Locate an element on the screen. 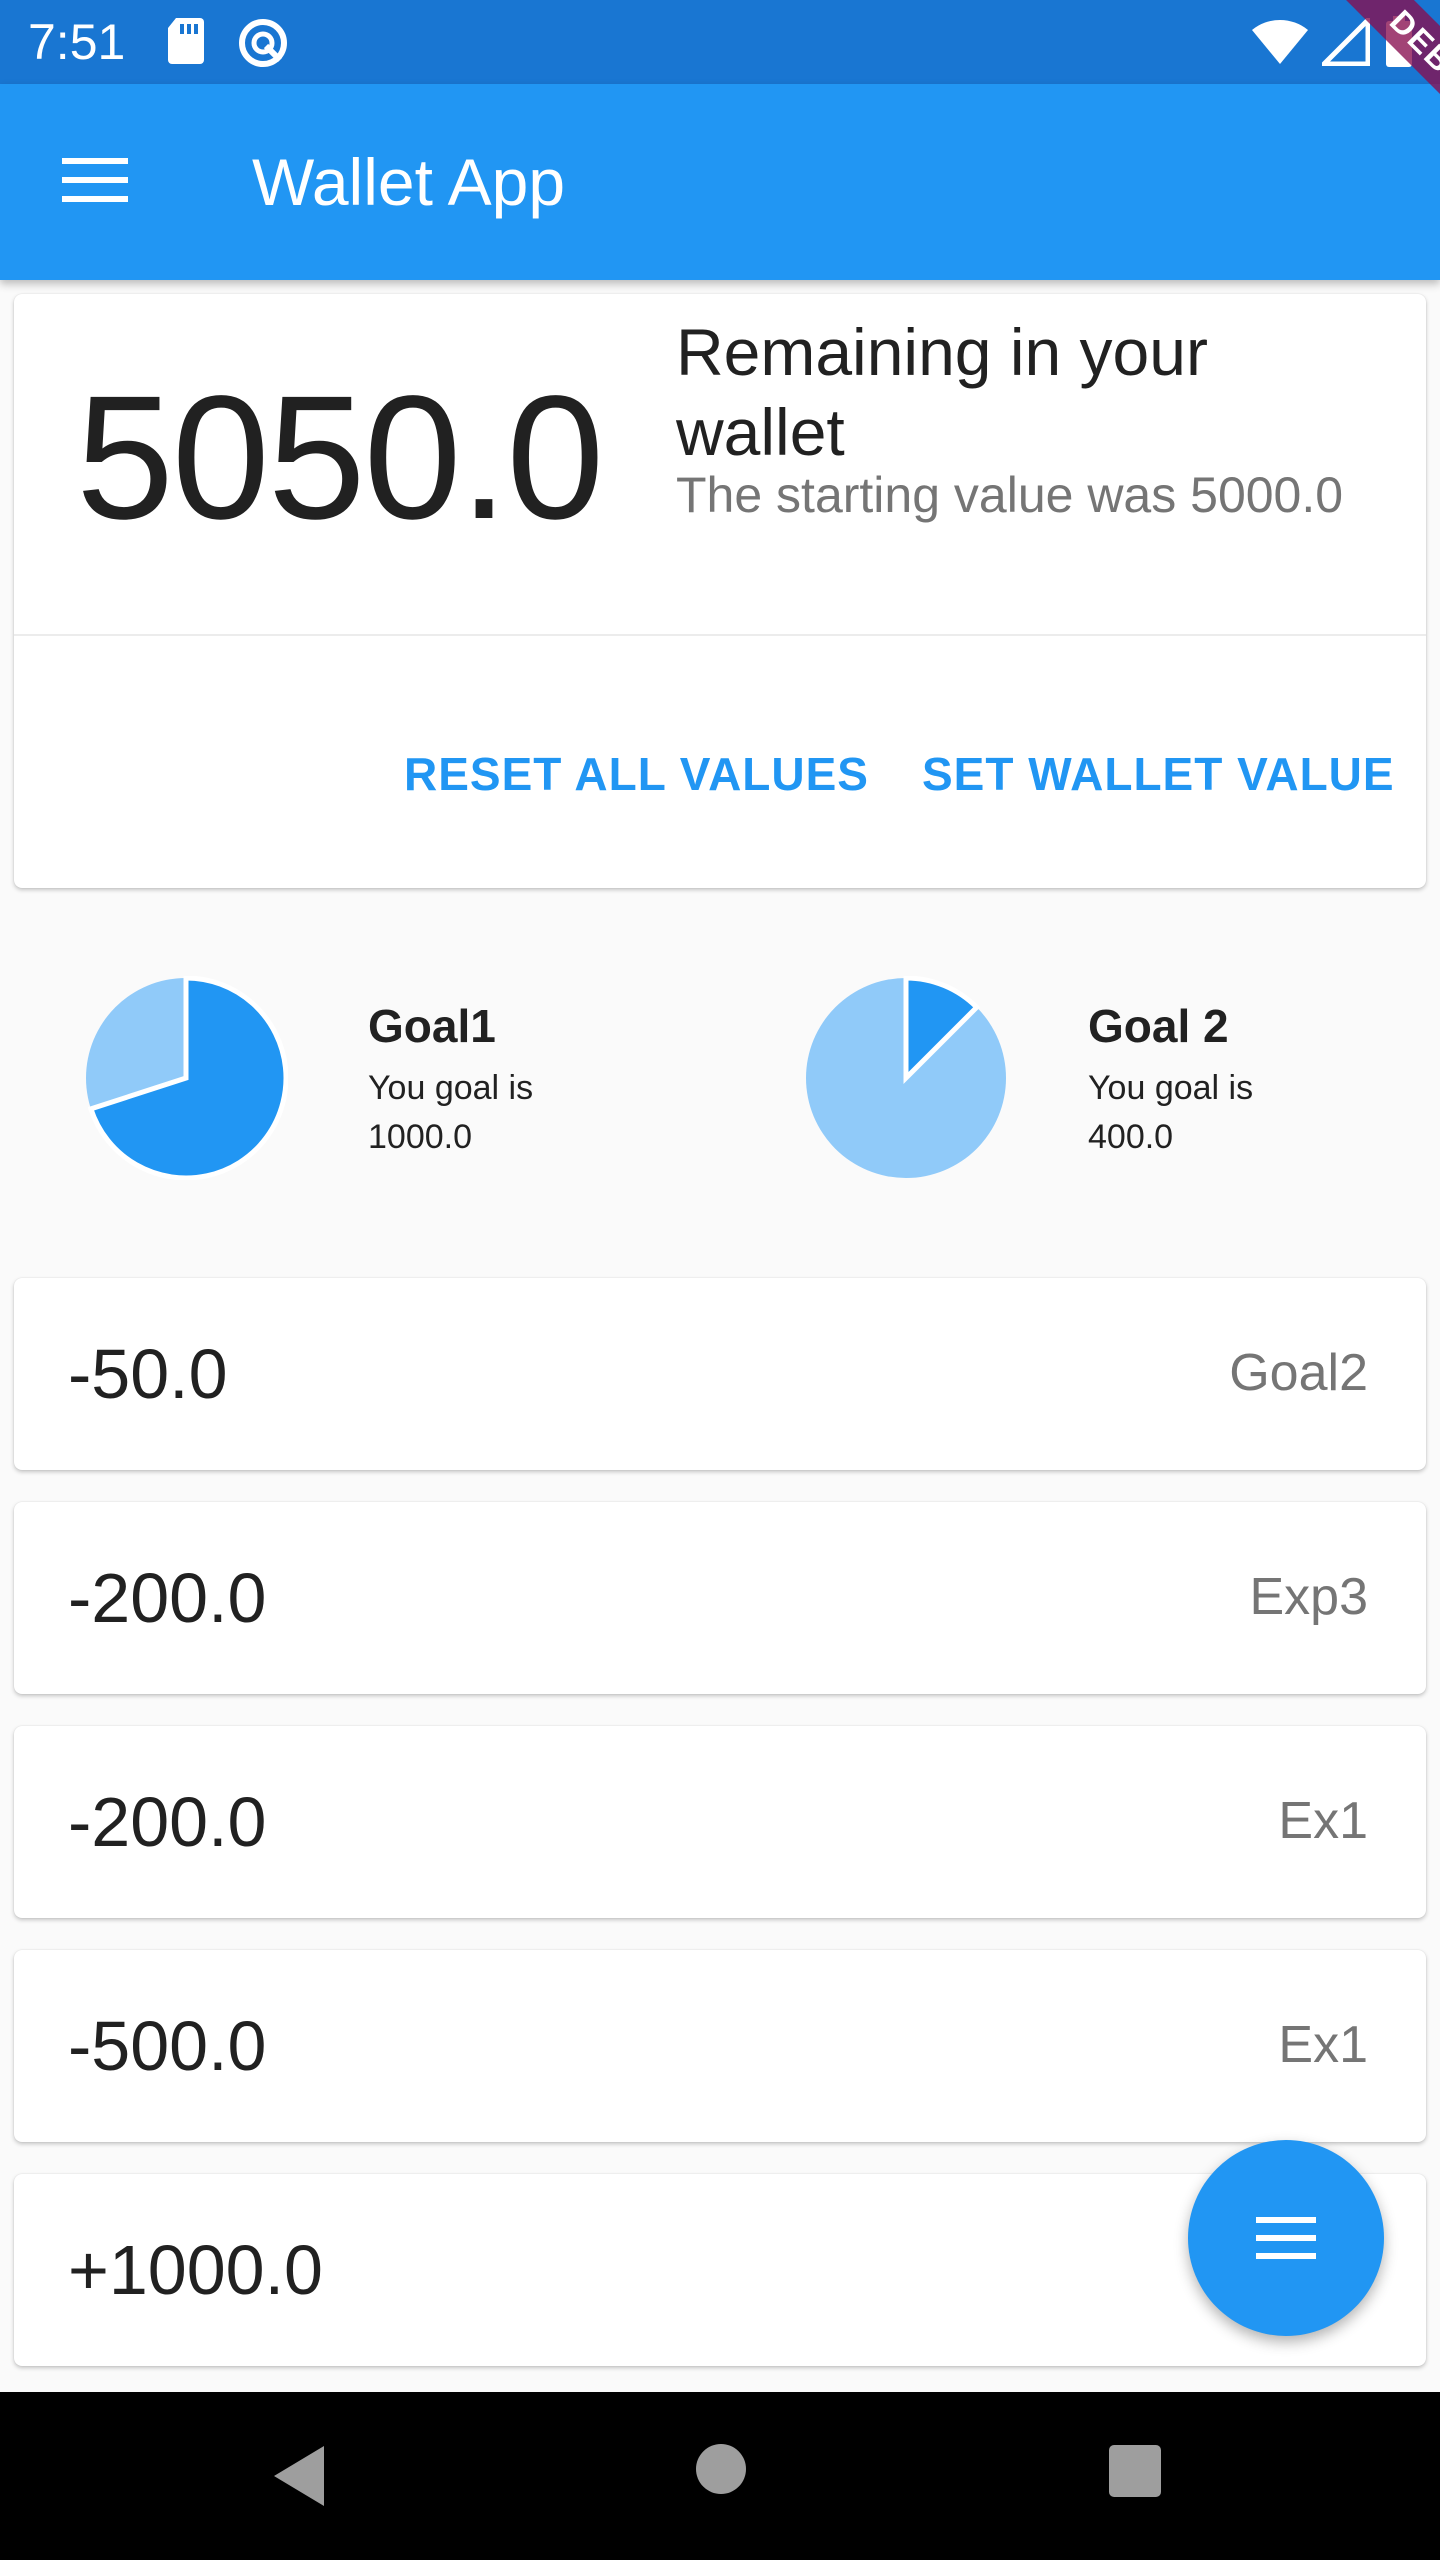 The height and width of the screenshot is (2560, 1440). sd-card-icon is located at coordinates (186, 43).